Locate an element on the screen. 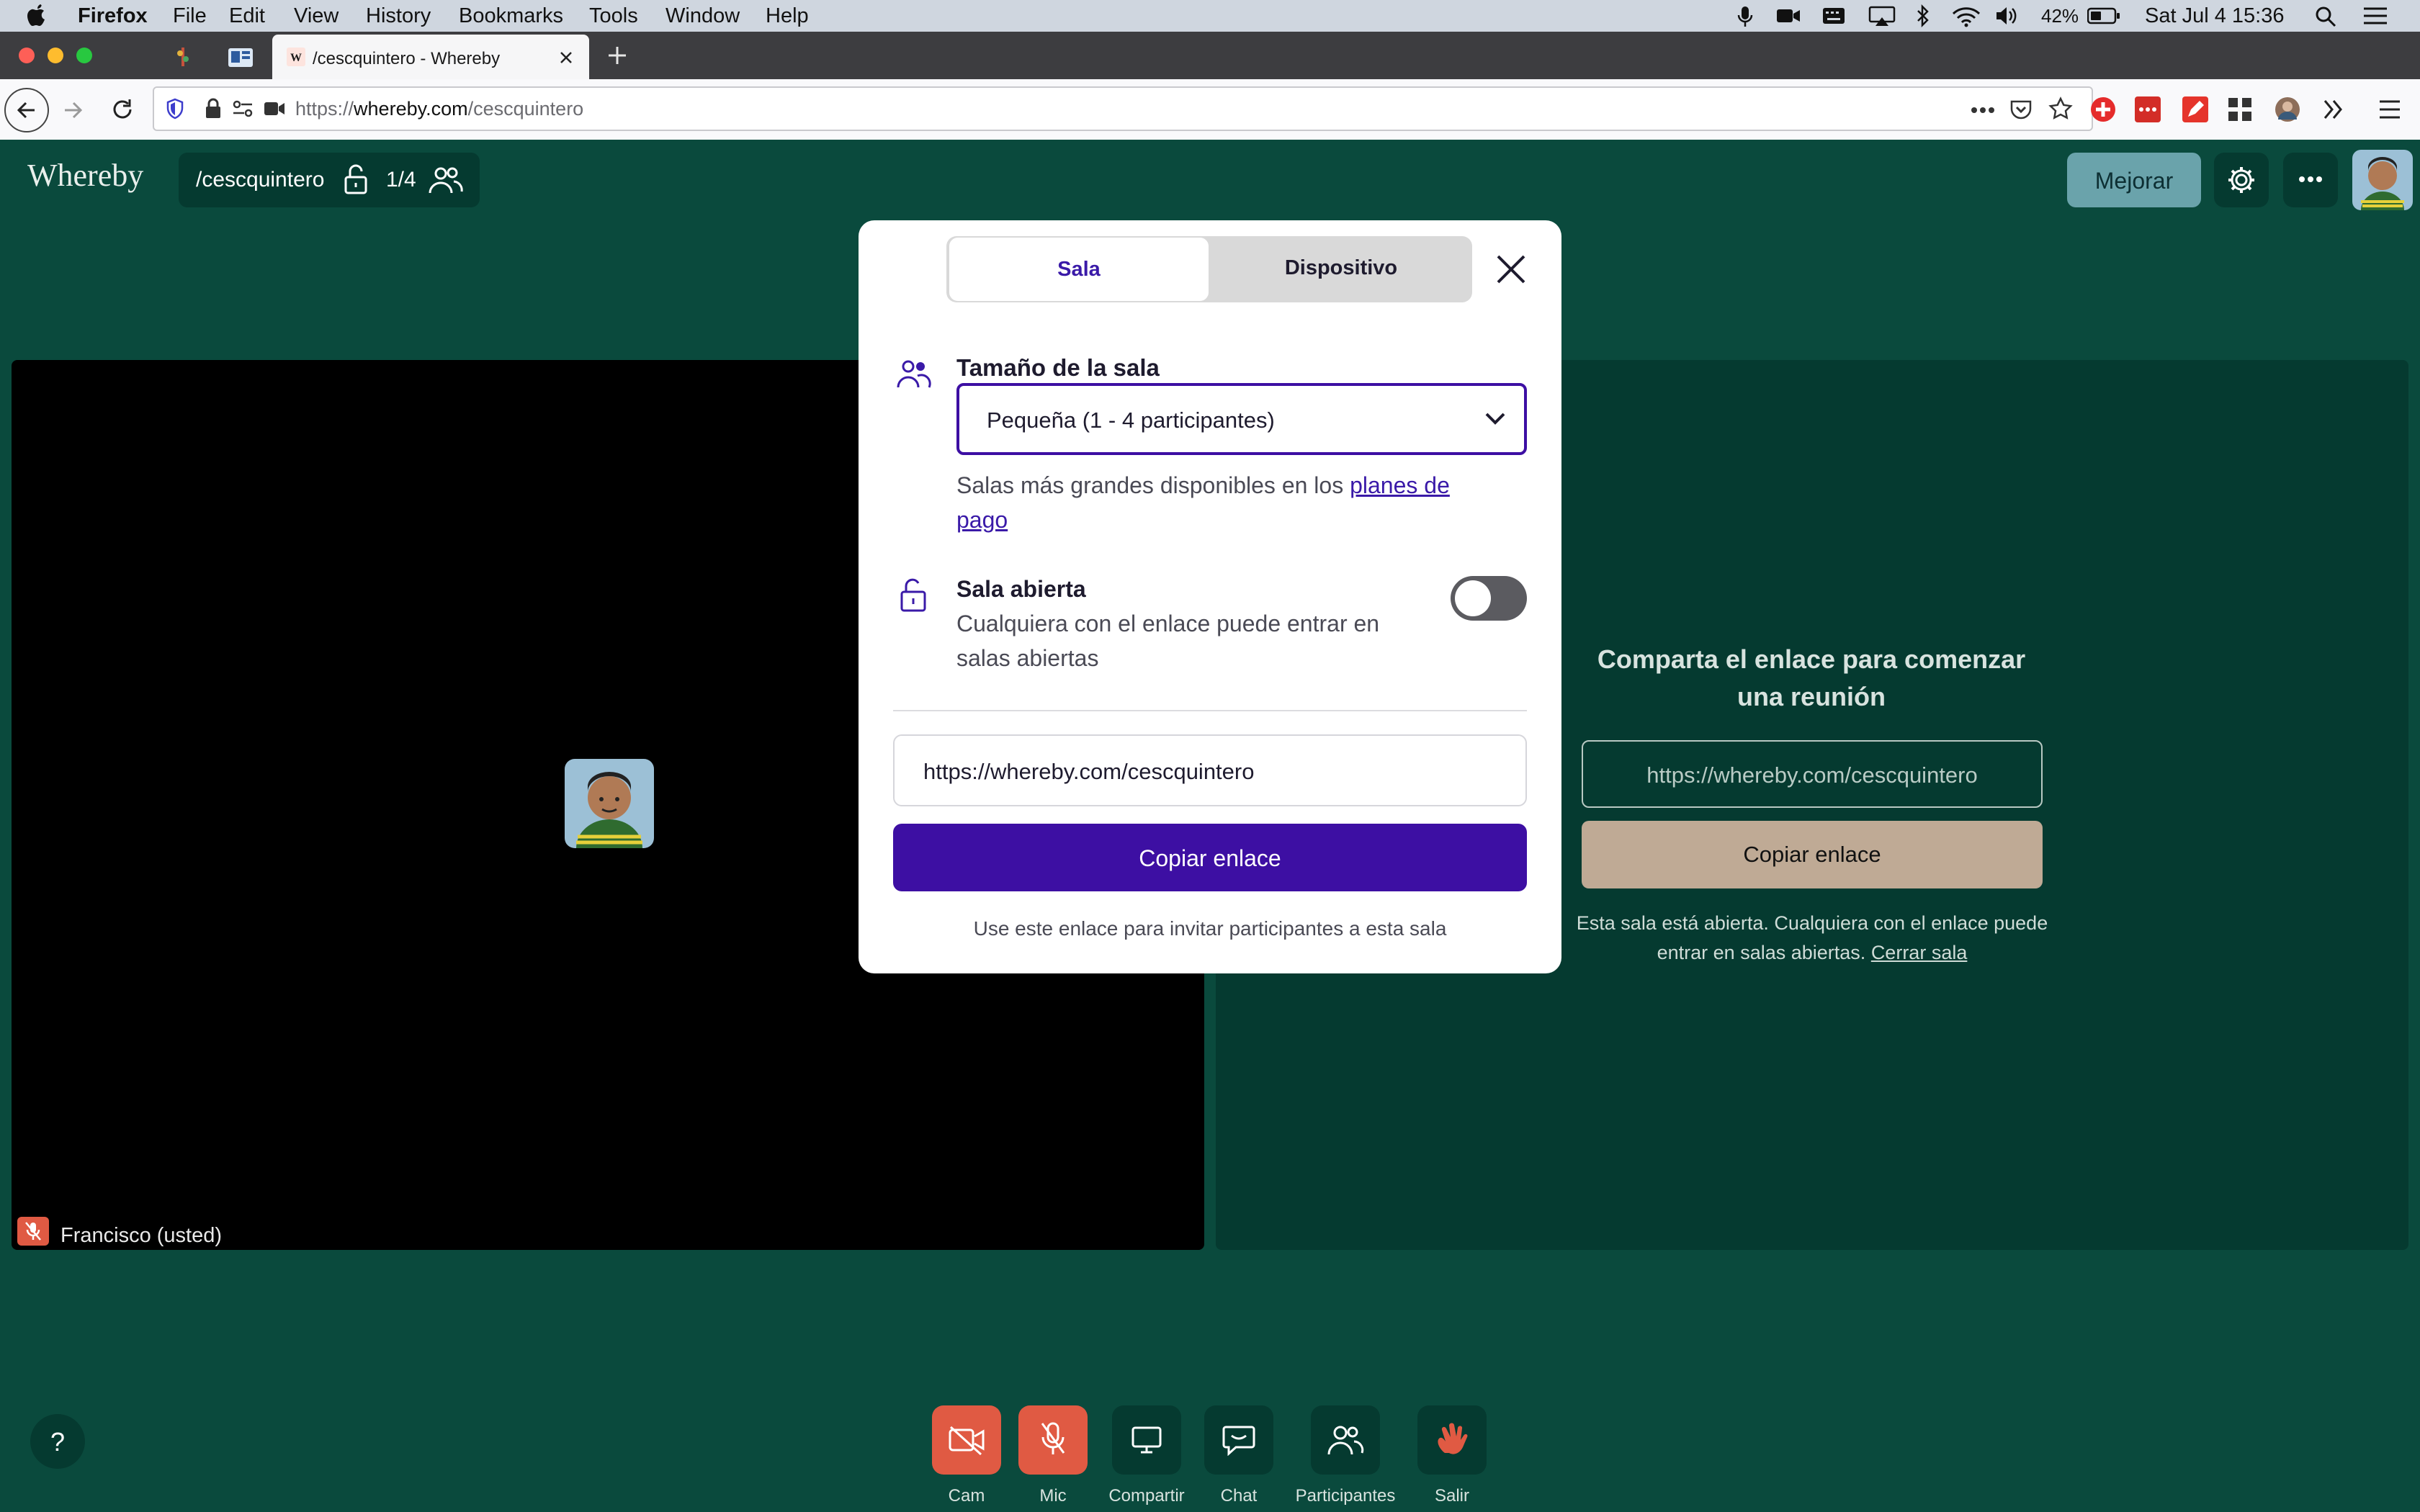 The image size is (2420, 1512). upgrade-button: Mejorar is located at coordinates (2134, 180).